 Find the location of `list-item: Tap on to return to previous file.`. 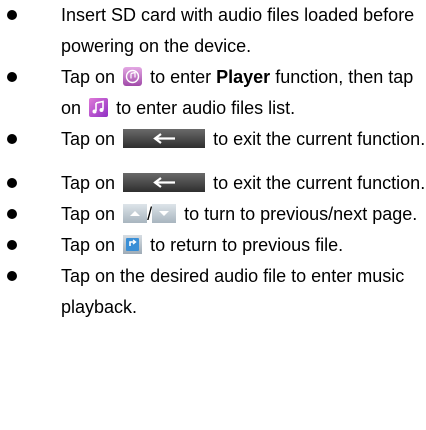

list-item: Tap on to return to previous file. is located at coordinates (213, 245).